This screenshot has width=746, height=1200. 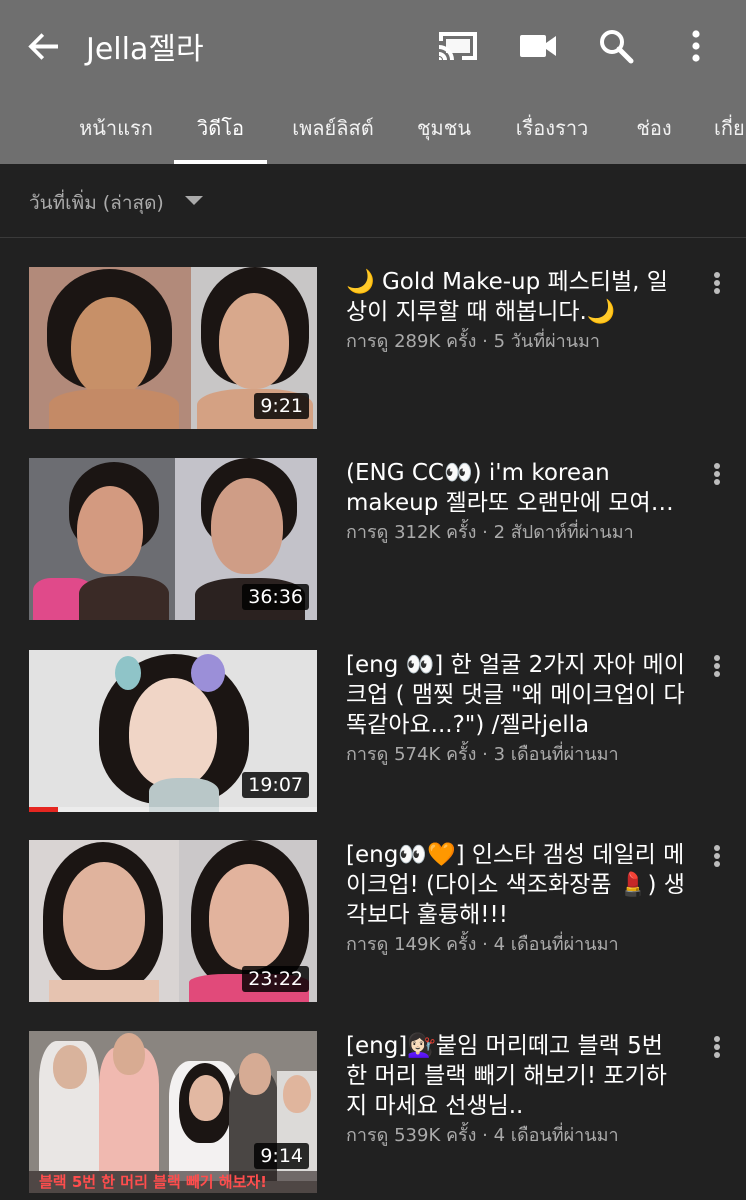 What do you see at coordinates (43, 809) in the screenshot?
I see `watch-progress-fill` at bounding box center [43, 809].